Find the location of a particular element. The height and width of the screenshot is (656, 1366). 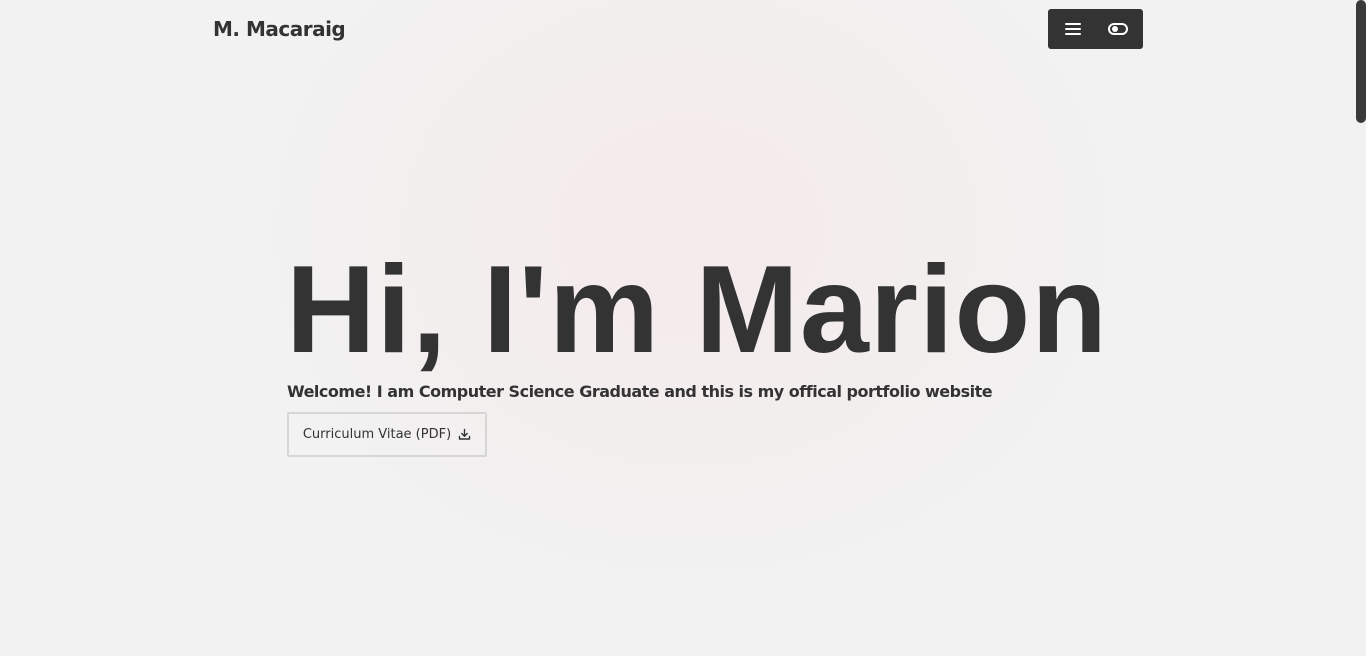

menu-button is located at coordinates (1073, 29).